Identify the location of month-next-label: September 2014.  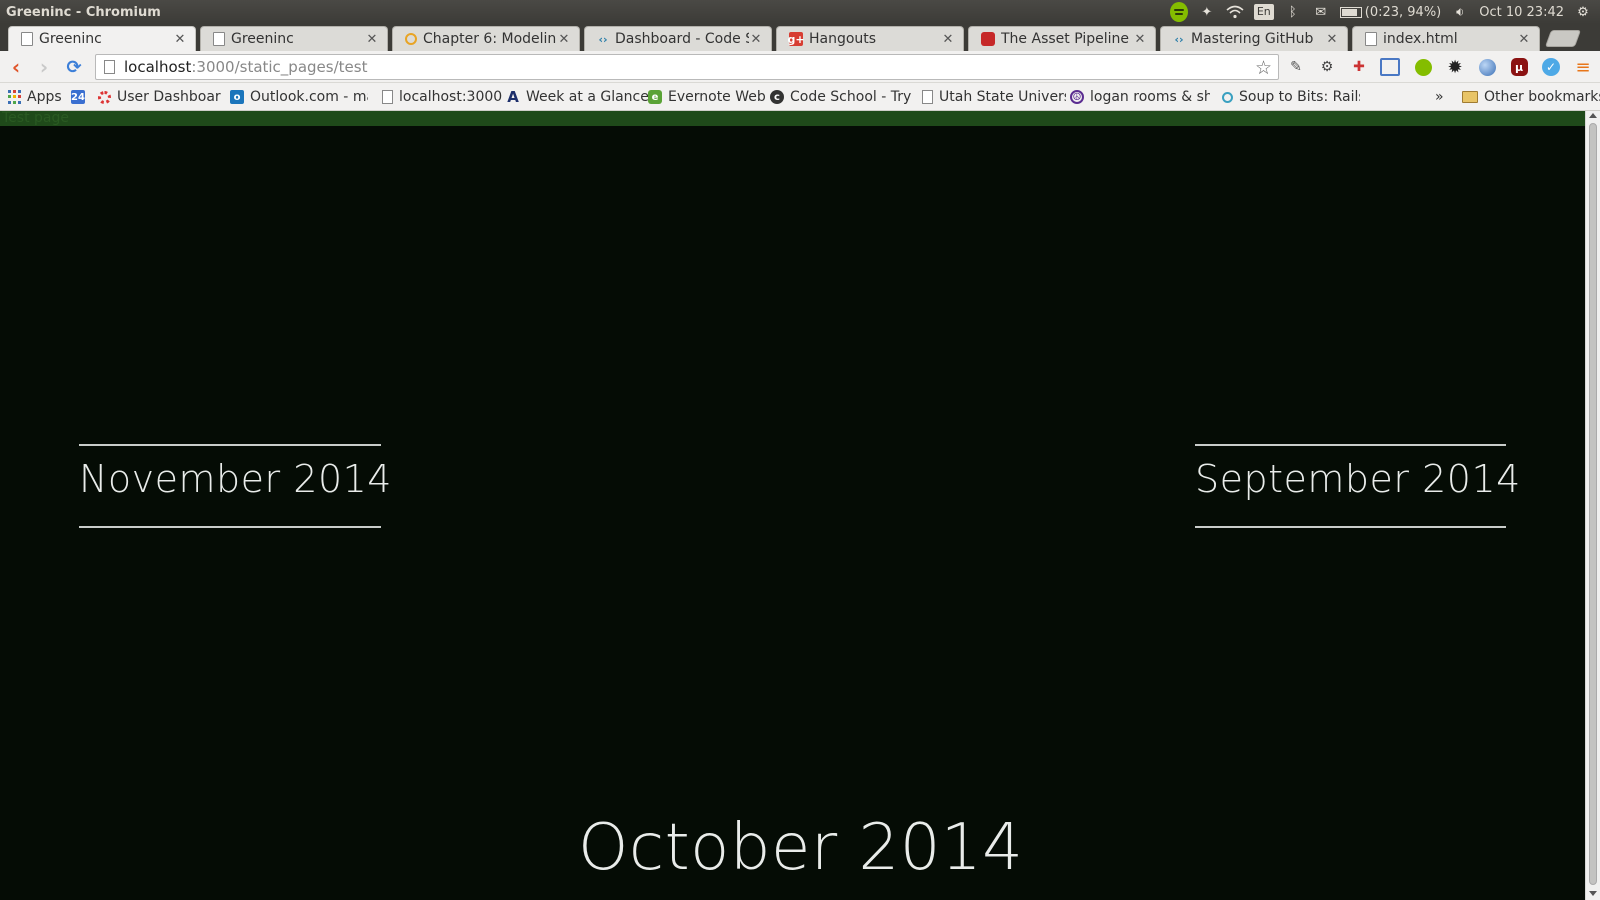
(1358, 479).